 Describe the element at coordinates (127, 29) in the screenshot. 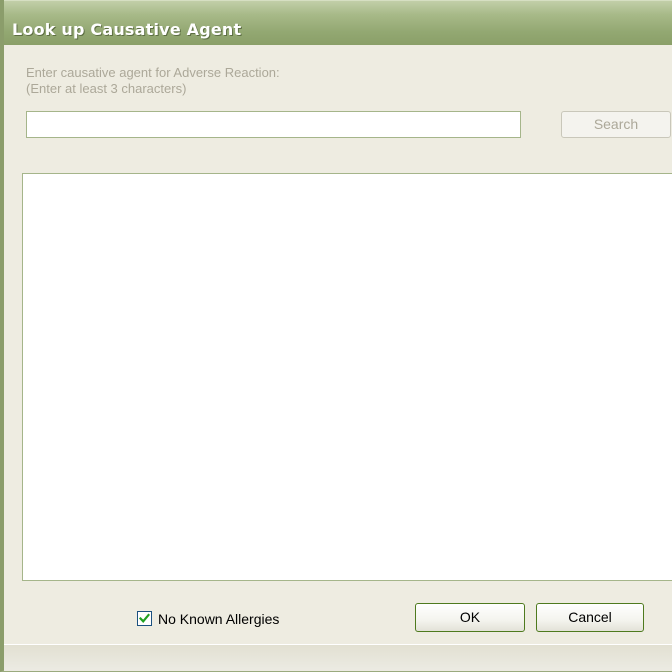

I see `window-title: Look up Causative Agent` at that location.